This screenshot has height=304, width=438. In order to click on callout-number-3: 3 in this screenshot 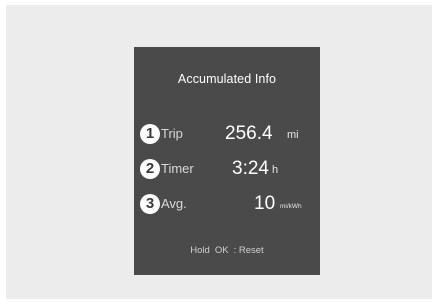, I will do `click(150, 204)`.